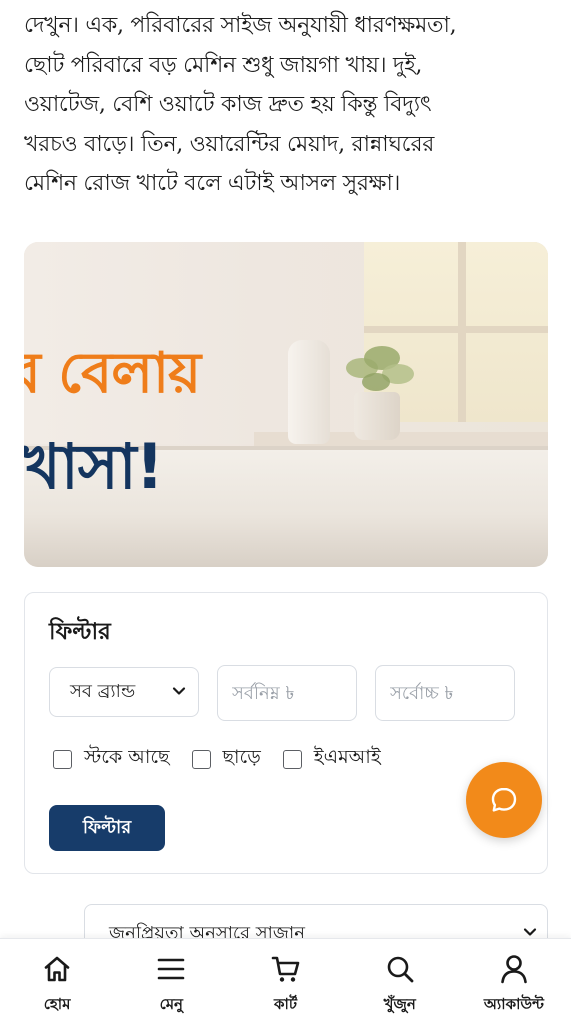 Image resolution: width=571 pixels, height=1024 pixels. I want to click on checkbox-label: ছাড়ে, so click(241, 757).